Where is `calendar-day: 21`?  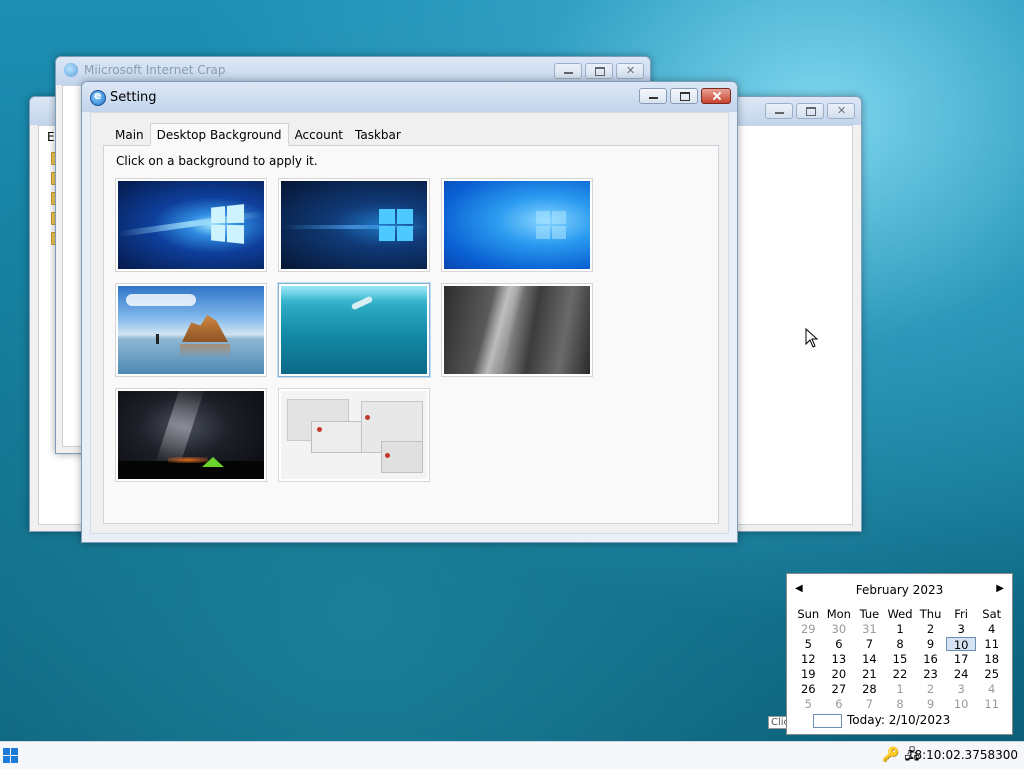
calendar-day: 21 is located at coordinates (869, 674).